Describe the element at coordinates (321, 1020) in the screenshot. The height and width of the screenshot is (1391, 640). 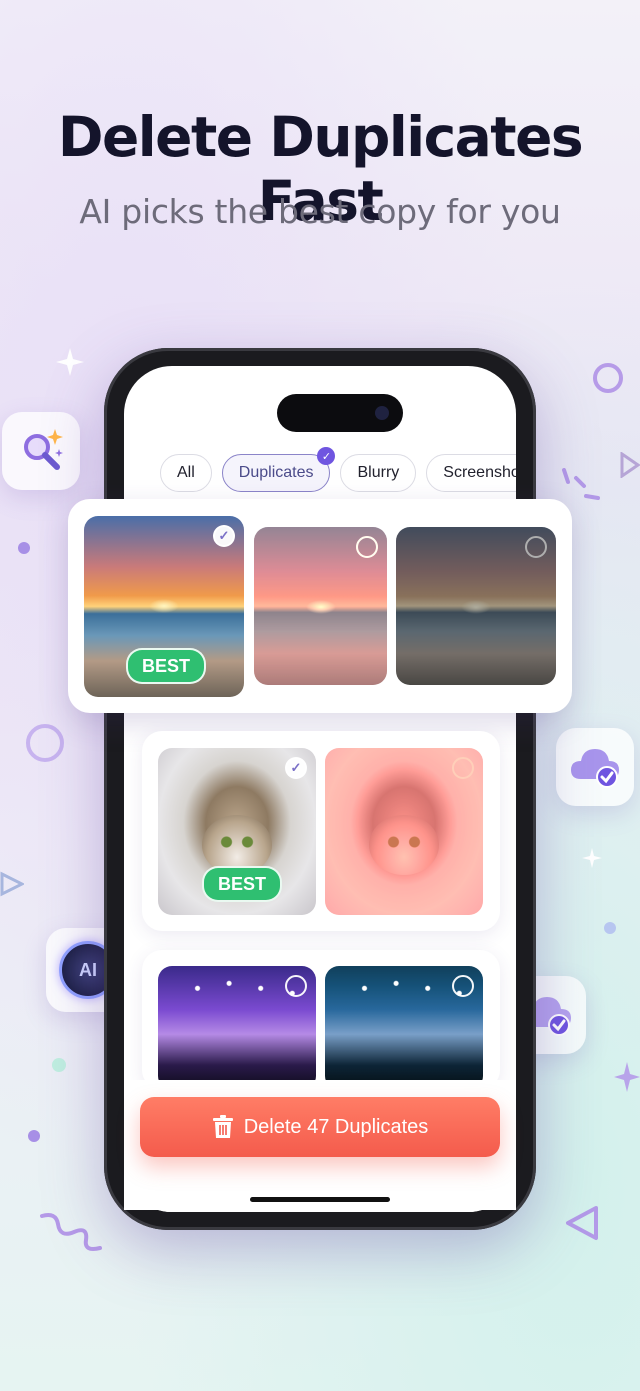
I see `duplicate-group-concert` at that location.